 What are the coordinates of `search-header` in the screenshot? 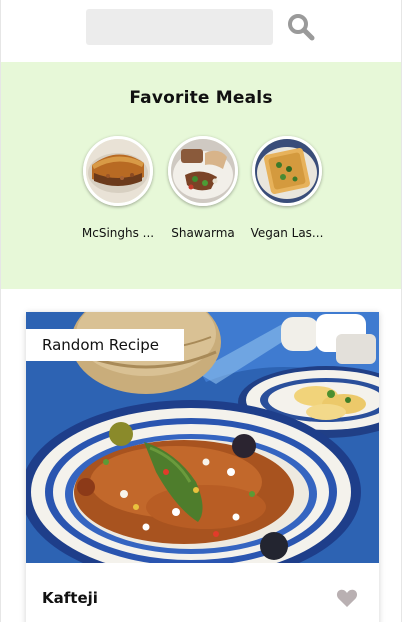 It's located at (201, 31).